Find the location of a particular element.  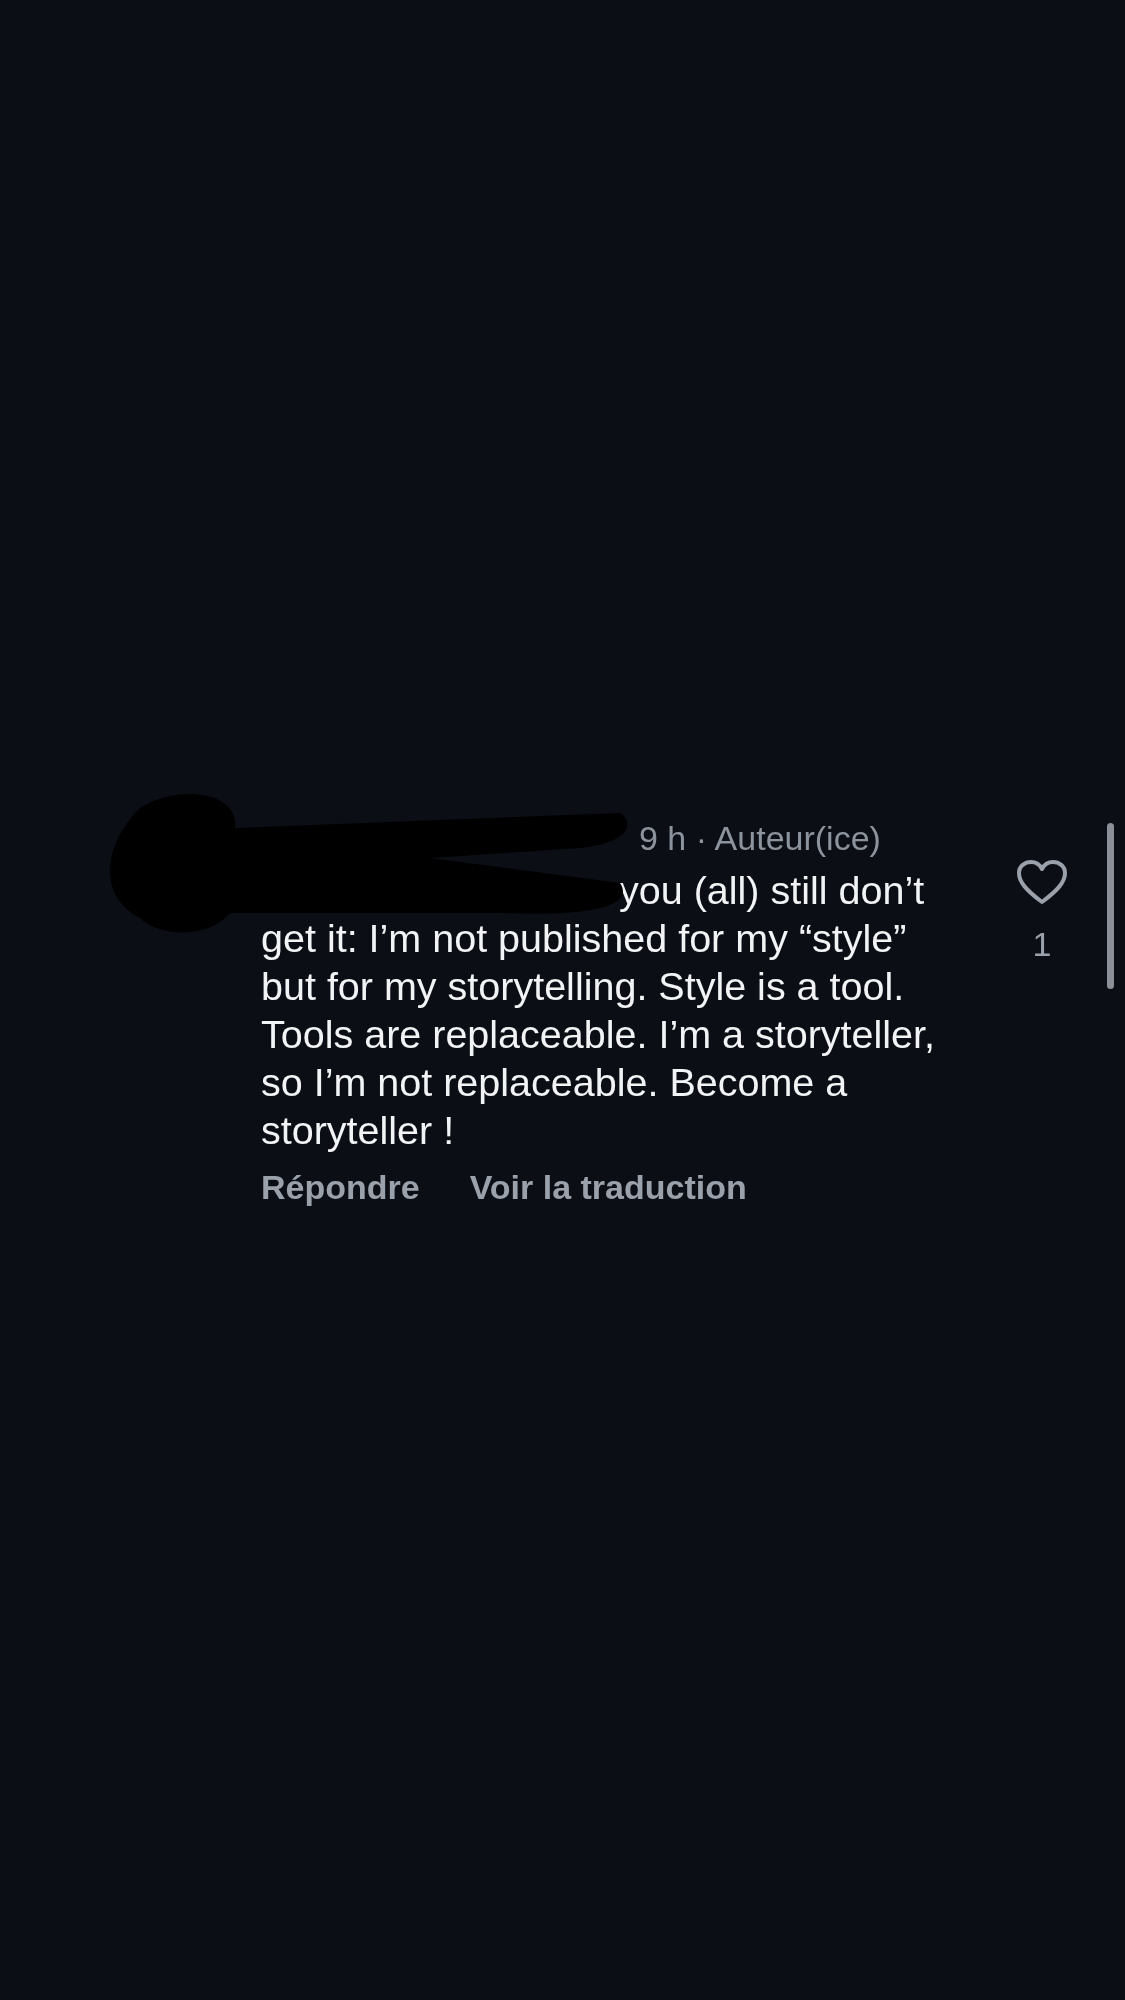

reply-link: Répondre is located at coordinates (340, 1187).